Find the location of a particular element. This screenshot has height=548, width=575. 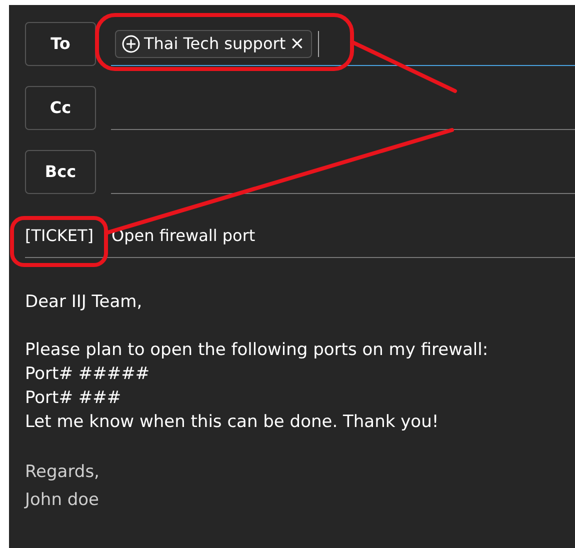

recipient-button: To is located at coordinates (60, 44).